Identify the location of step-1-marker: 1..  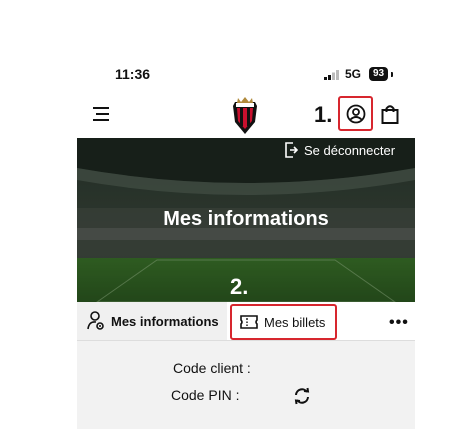
(323, 114).